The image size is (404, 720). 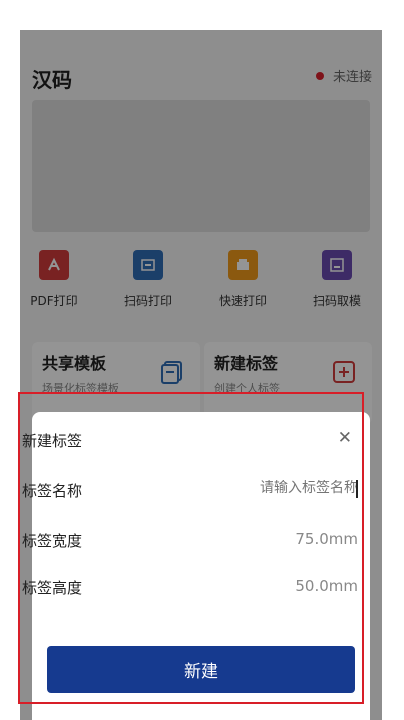 I want to click on label-width-value: 75.0mm, so click(x=326, y=539).